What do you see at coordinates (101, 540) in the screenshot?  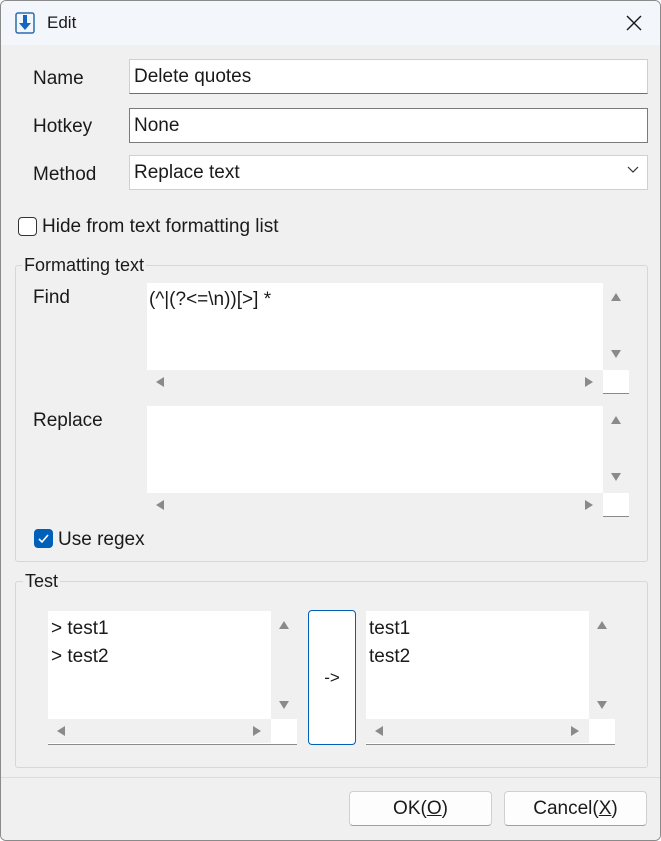 I see `use-regex-label: Use regex` at bounding box center [101, 540].